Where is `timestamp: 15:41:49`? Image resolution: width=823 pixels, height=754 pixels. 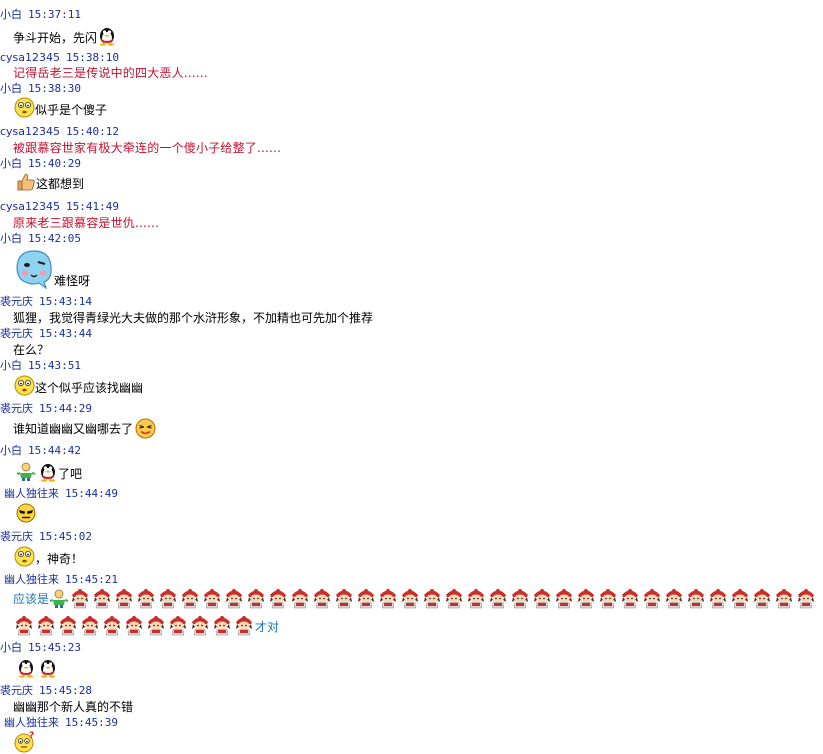
timestamp: 15:41:49 is located at coordinates (93, 206).